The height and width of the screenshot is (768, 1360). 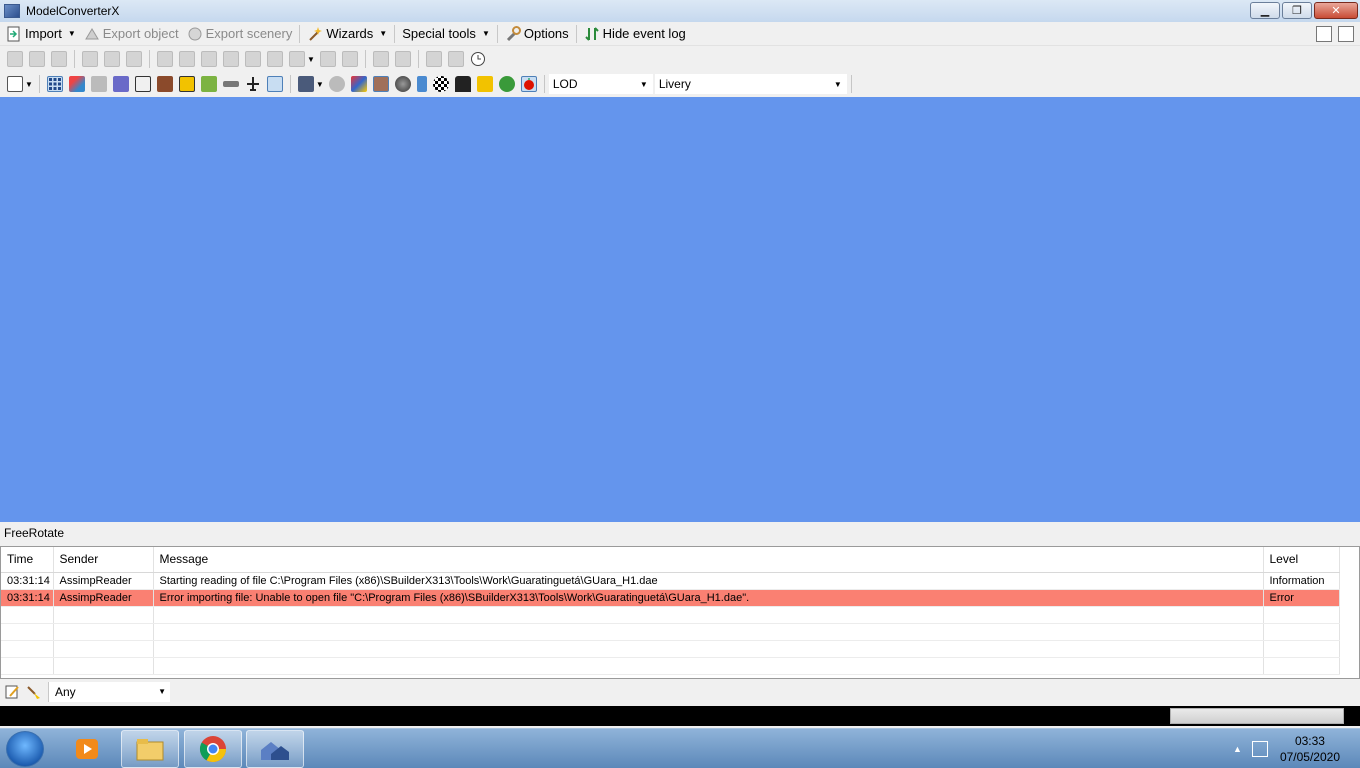 I want to click on merge-icon, so click(x=327, y=59).